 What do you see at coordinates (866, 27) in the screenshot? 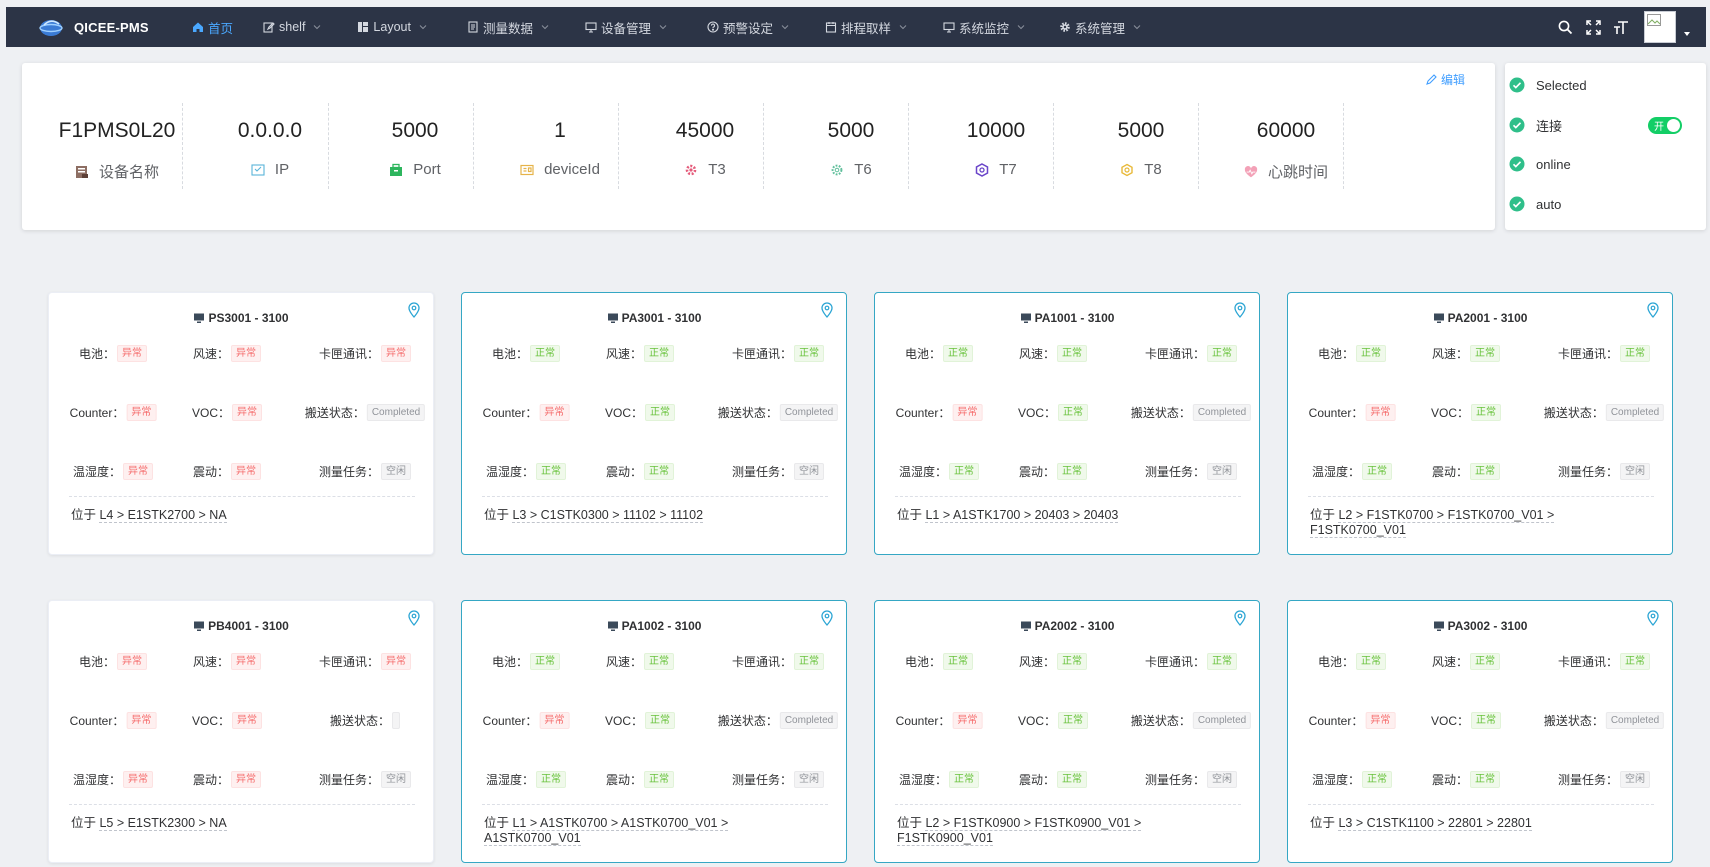
I see `nav-item-6: 排程取样` at bounding box center [866, 27].